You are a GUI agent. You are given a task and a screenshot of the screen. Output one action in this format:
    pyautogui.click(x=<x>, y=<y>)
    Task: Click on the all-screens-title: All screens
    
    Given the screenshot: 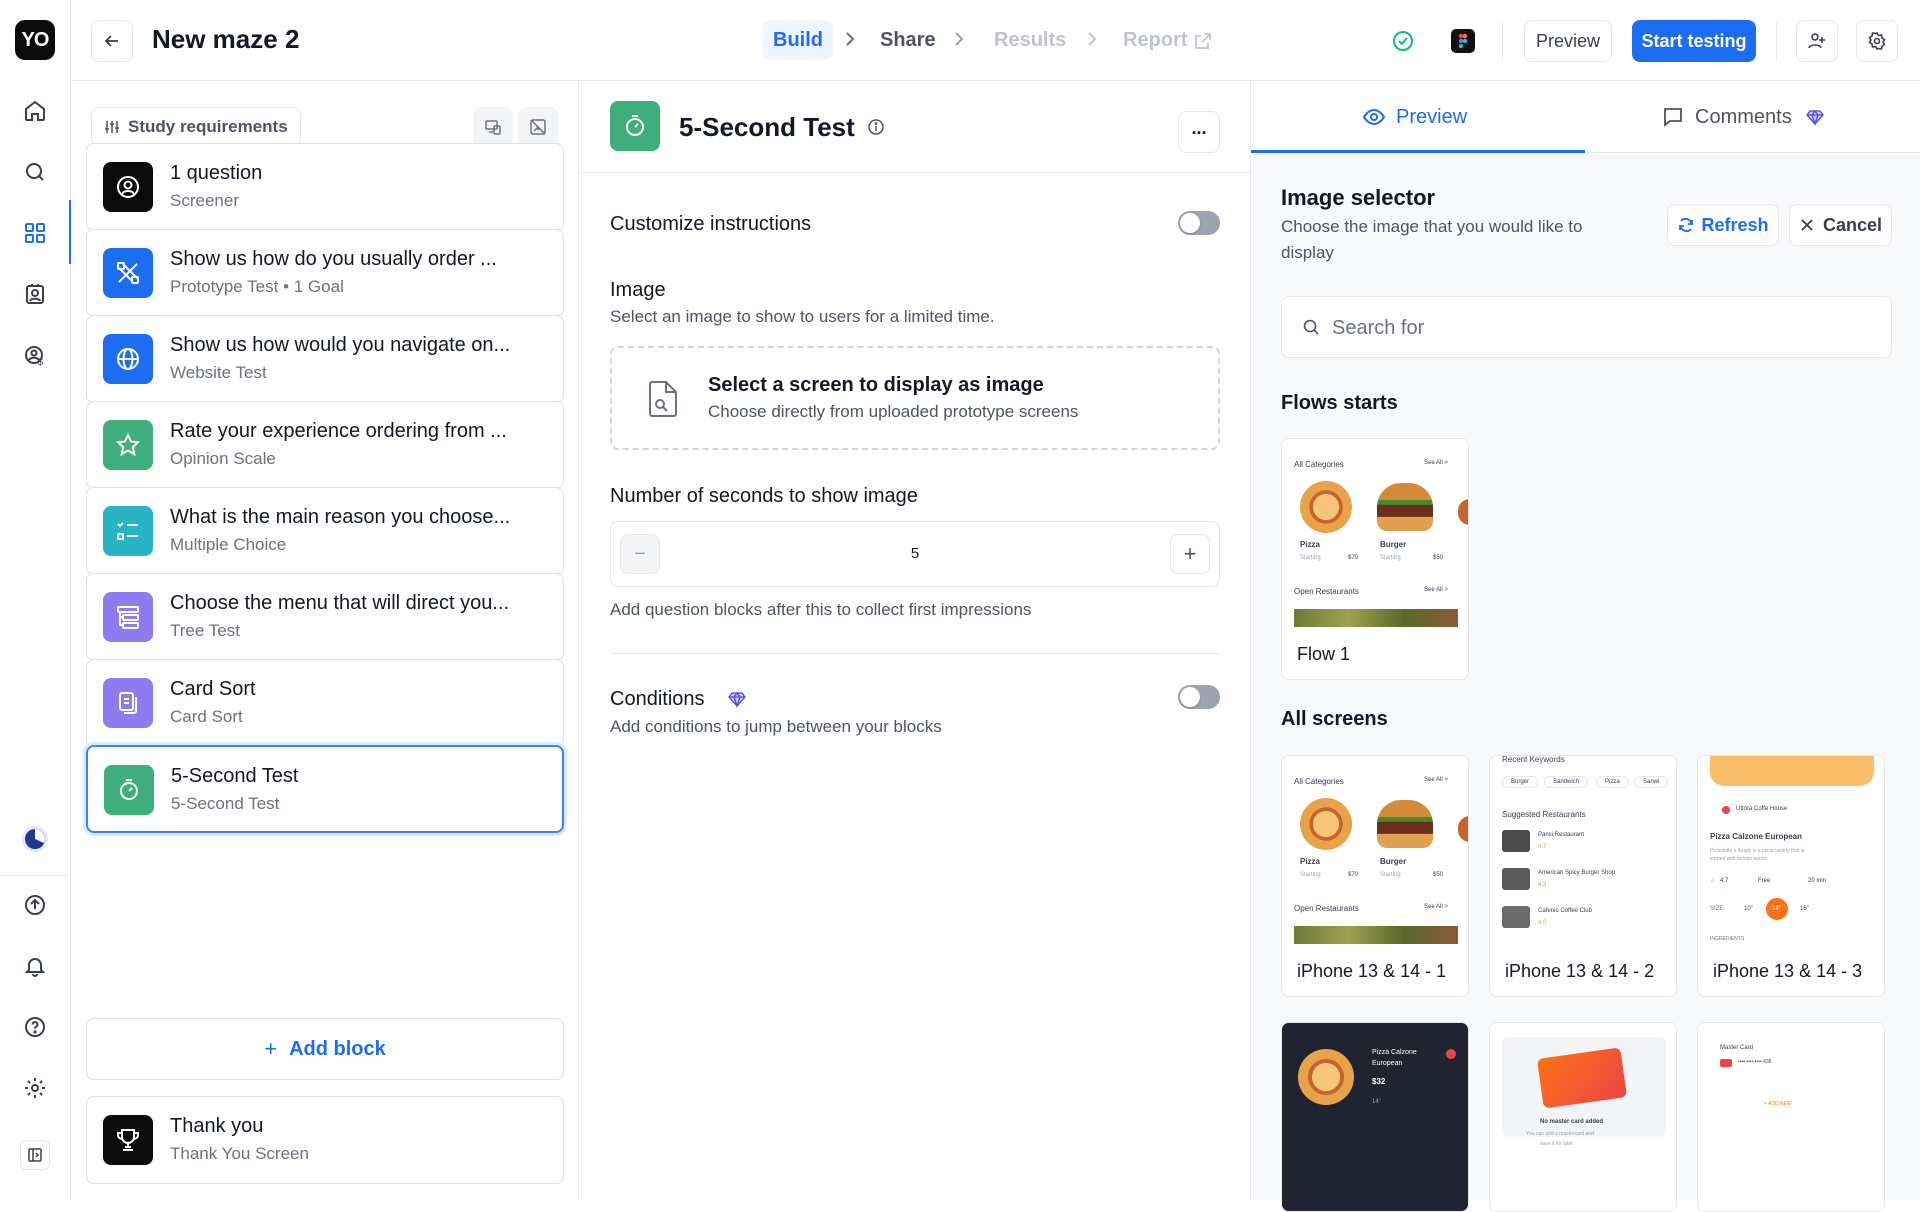 What is the action you would take?
    pyautogui.click(x=1334, y=719)
    